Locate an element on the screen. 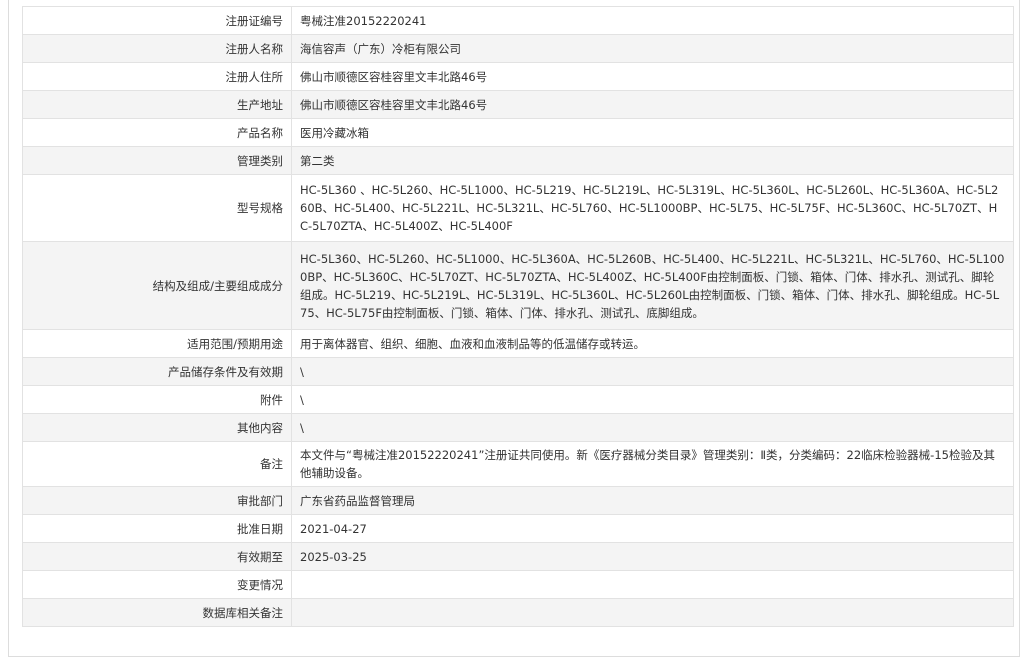  table-row: 注册人名称 海信容声（广东）冷柜有限公司 is located at coordinates (518, 48).